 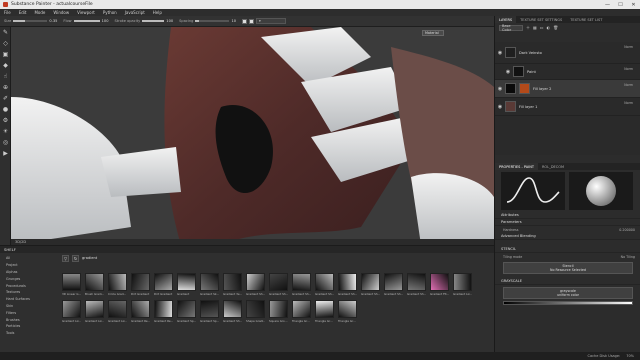 I want to click on projection-icon: ▣, so click(x=5, y=54).